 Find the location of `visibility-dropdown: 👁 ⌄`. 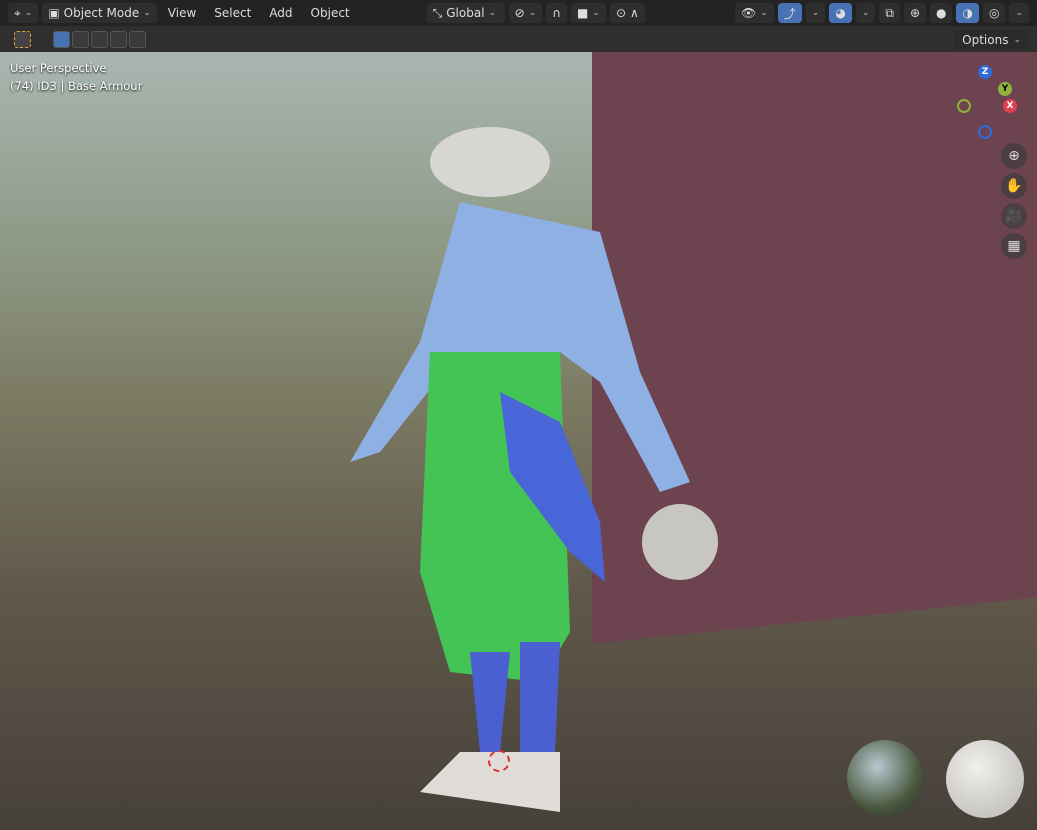

visibility-dropdown: 👁 ⌄ is located at coordinates (754, 13).